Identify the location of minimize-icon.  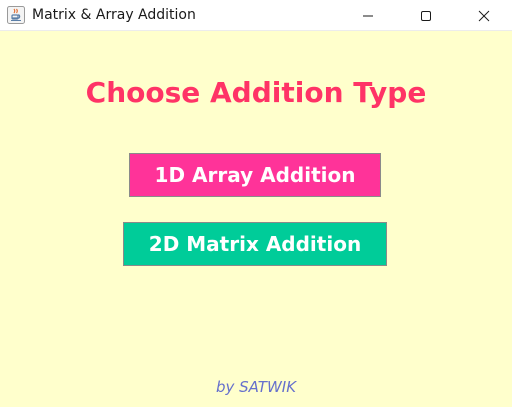
(368, 15).